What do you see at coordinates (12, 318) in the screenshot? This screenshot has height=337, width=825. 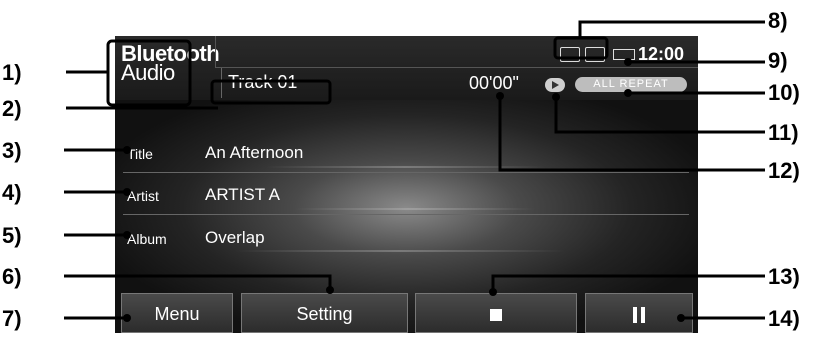 I see `callout-7: 7)` at bounding box center [12, 318].